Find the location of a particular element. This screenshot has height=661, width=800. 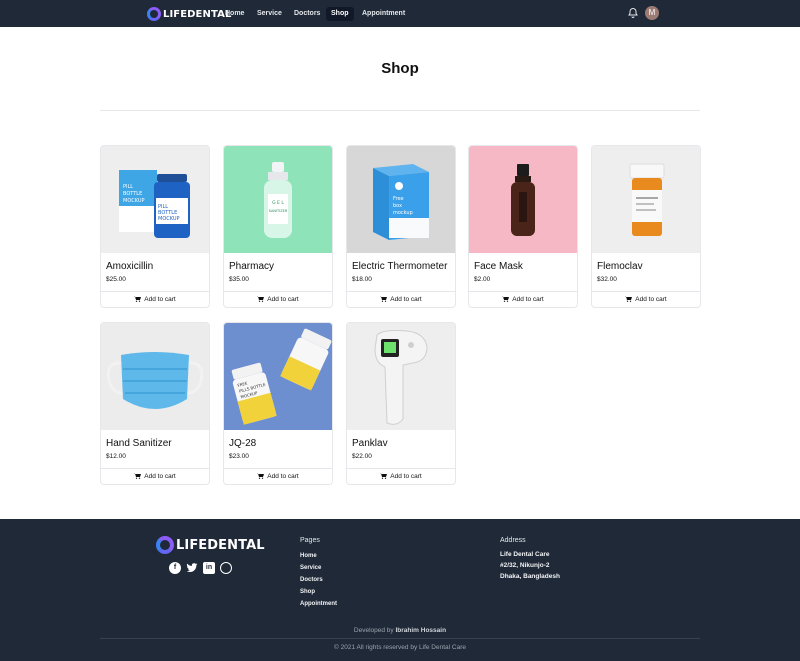

product-card: Flemoclav $32.00 Add to cart is located at coordinates (646, 226).